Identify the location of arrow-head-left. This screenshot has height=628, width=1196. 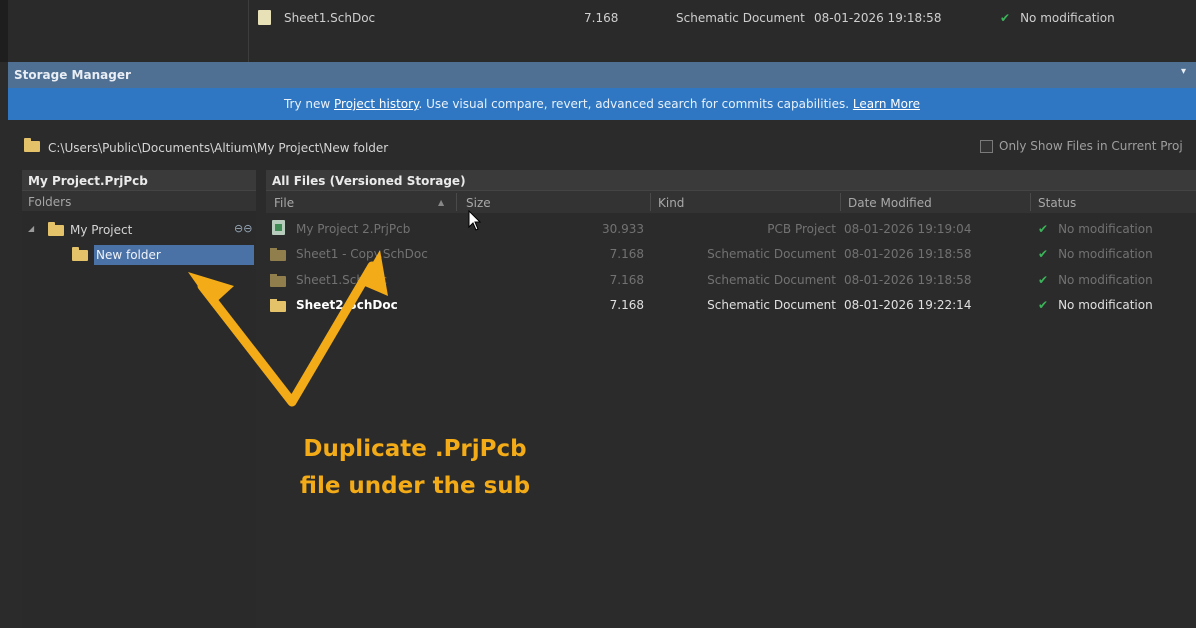
(211, 289).